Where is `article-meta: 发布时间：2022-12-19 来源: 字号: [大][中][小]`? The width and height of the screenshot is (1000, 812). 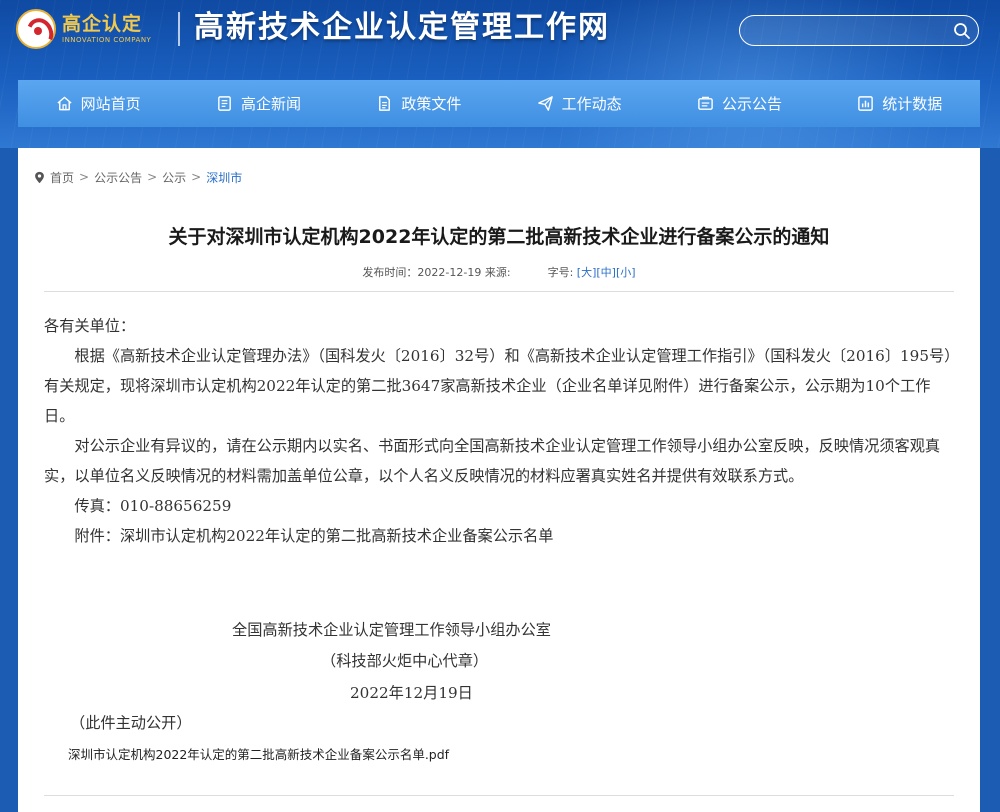 article-meta: 发布时间：2022-12-19 来源: 字号: [大][中][小] is located at coordinates (499, 273).